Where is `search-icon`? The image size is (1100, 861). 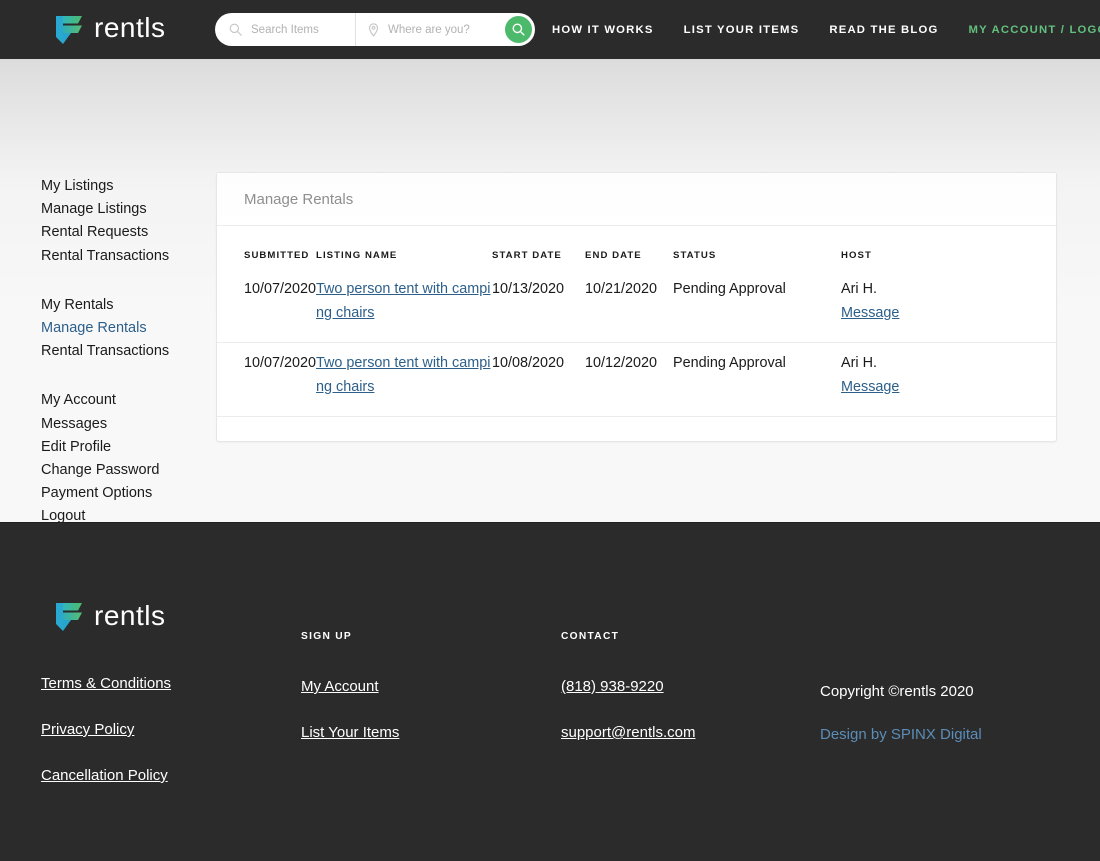 search-icon is located at coordinates (235, 29).